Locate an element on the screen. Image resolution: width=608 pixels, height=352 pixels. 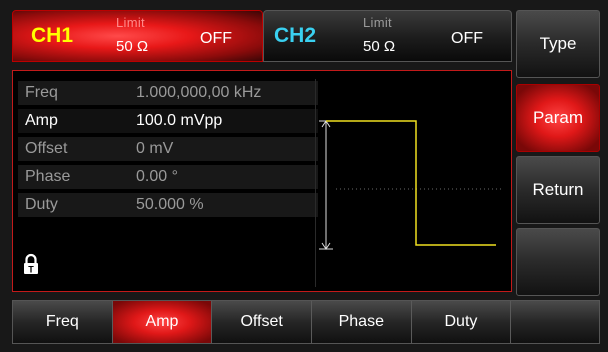
menu-item-phase: Phase is located at coordinates (362, 322).